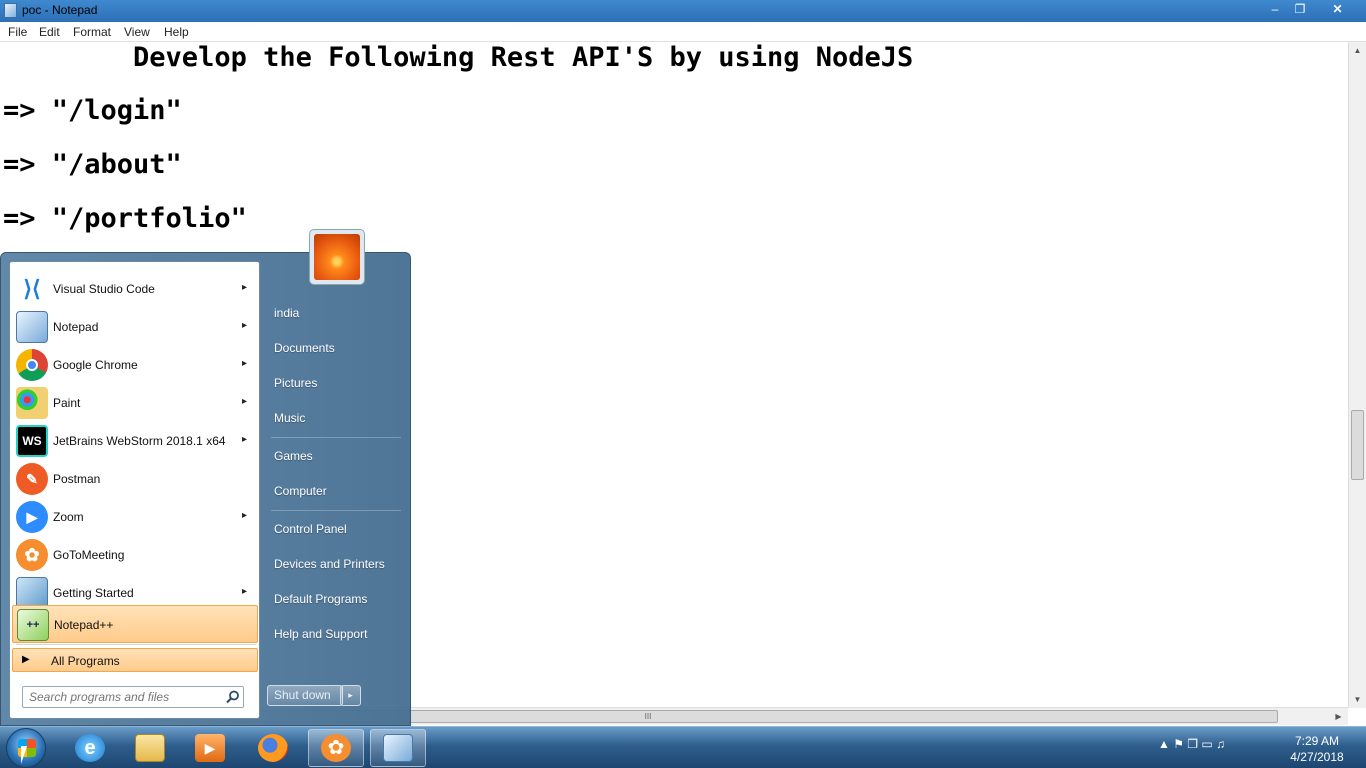 The height and width of the screenshot is (768, 1366). What do you see at coordinates (1337, 9) in the screenshot?
I see `close-button: ✕` at bounding box center [1337, 9].